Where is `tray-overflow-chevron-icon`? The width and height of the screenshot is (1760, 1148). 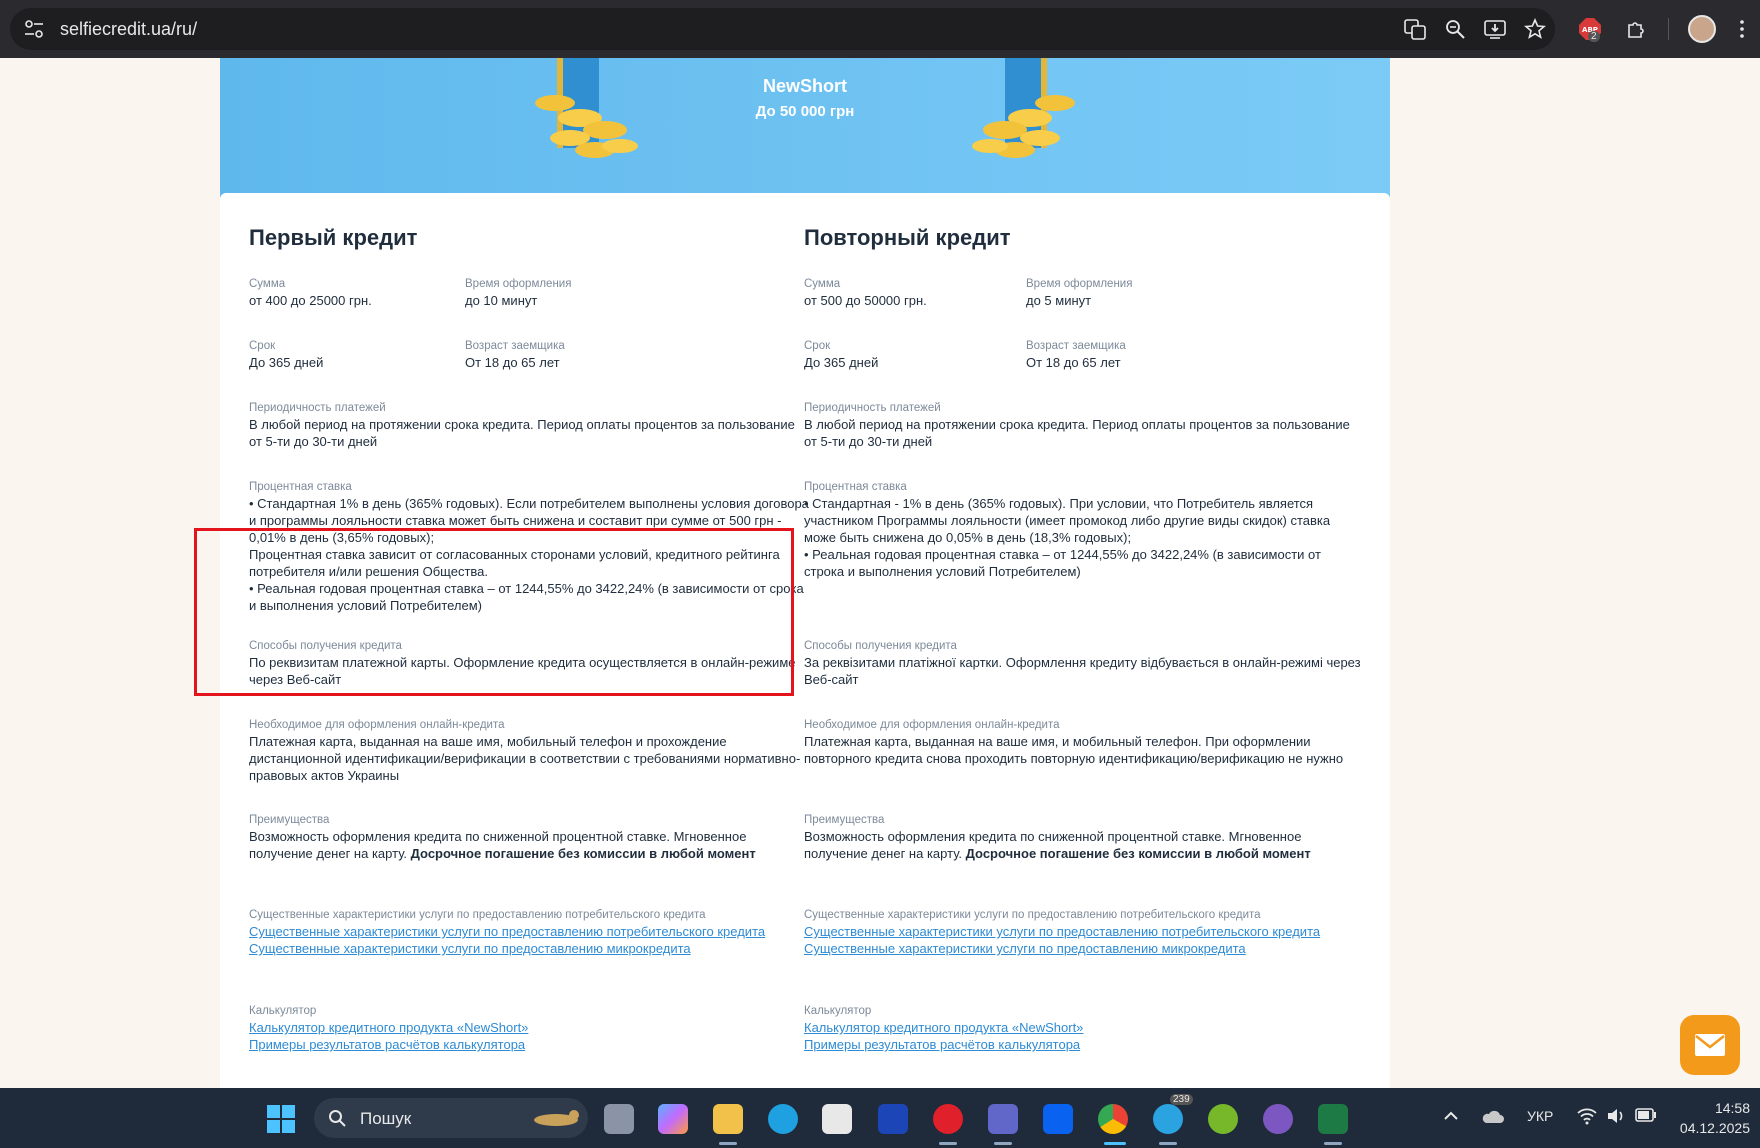
tray-overflow-chevron-icon is located at coordinates (1451, 1116).